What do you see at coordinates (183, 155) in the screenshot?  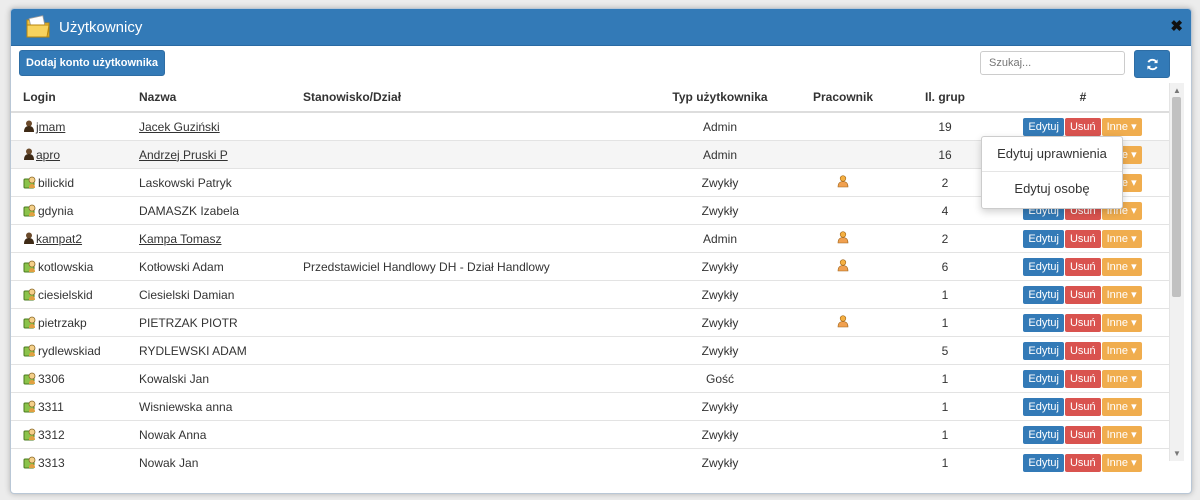 I see `name-text: Andrzej Pruski P` at bounding box center [183, 155].